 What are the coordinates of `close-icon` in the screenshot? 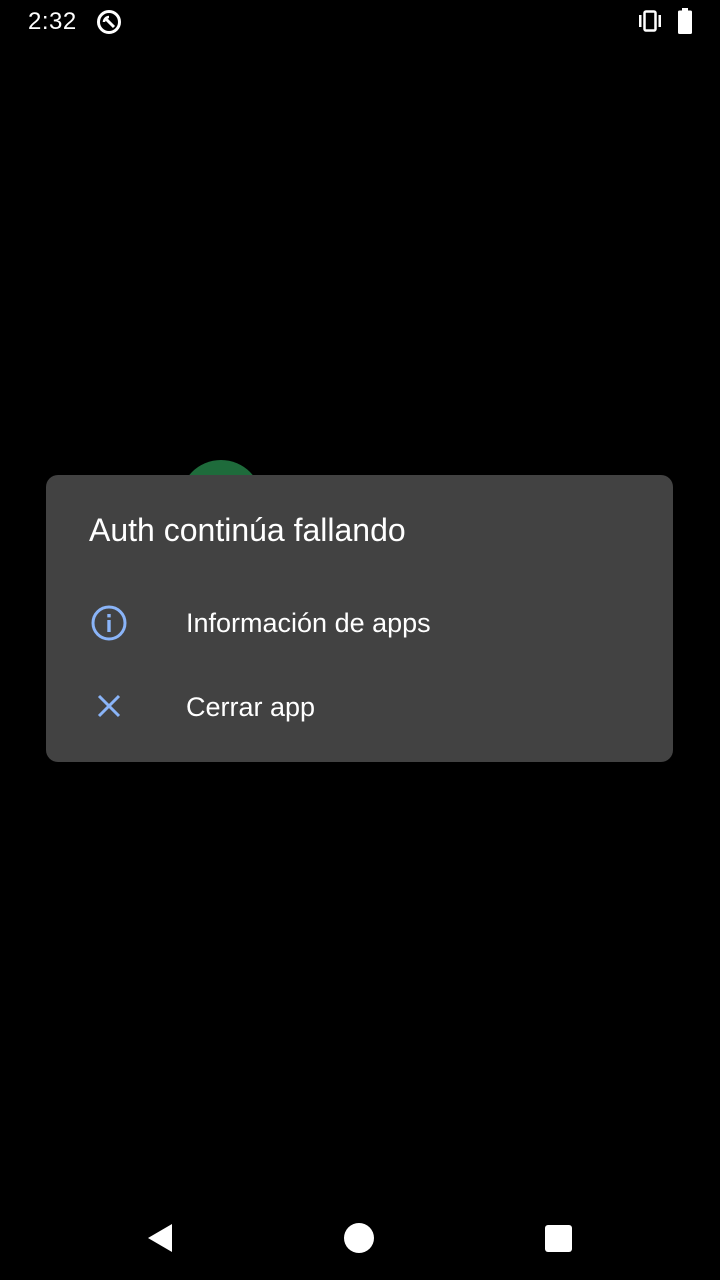 It's located at (109, 706).